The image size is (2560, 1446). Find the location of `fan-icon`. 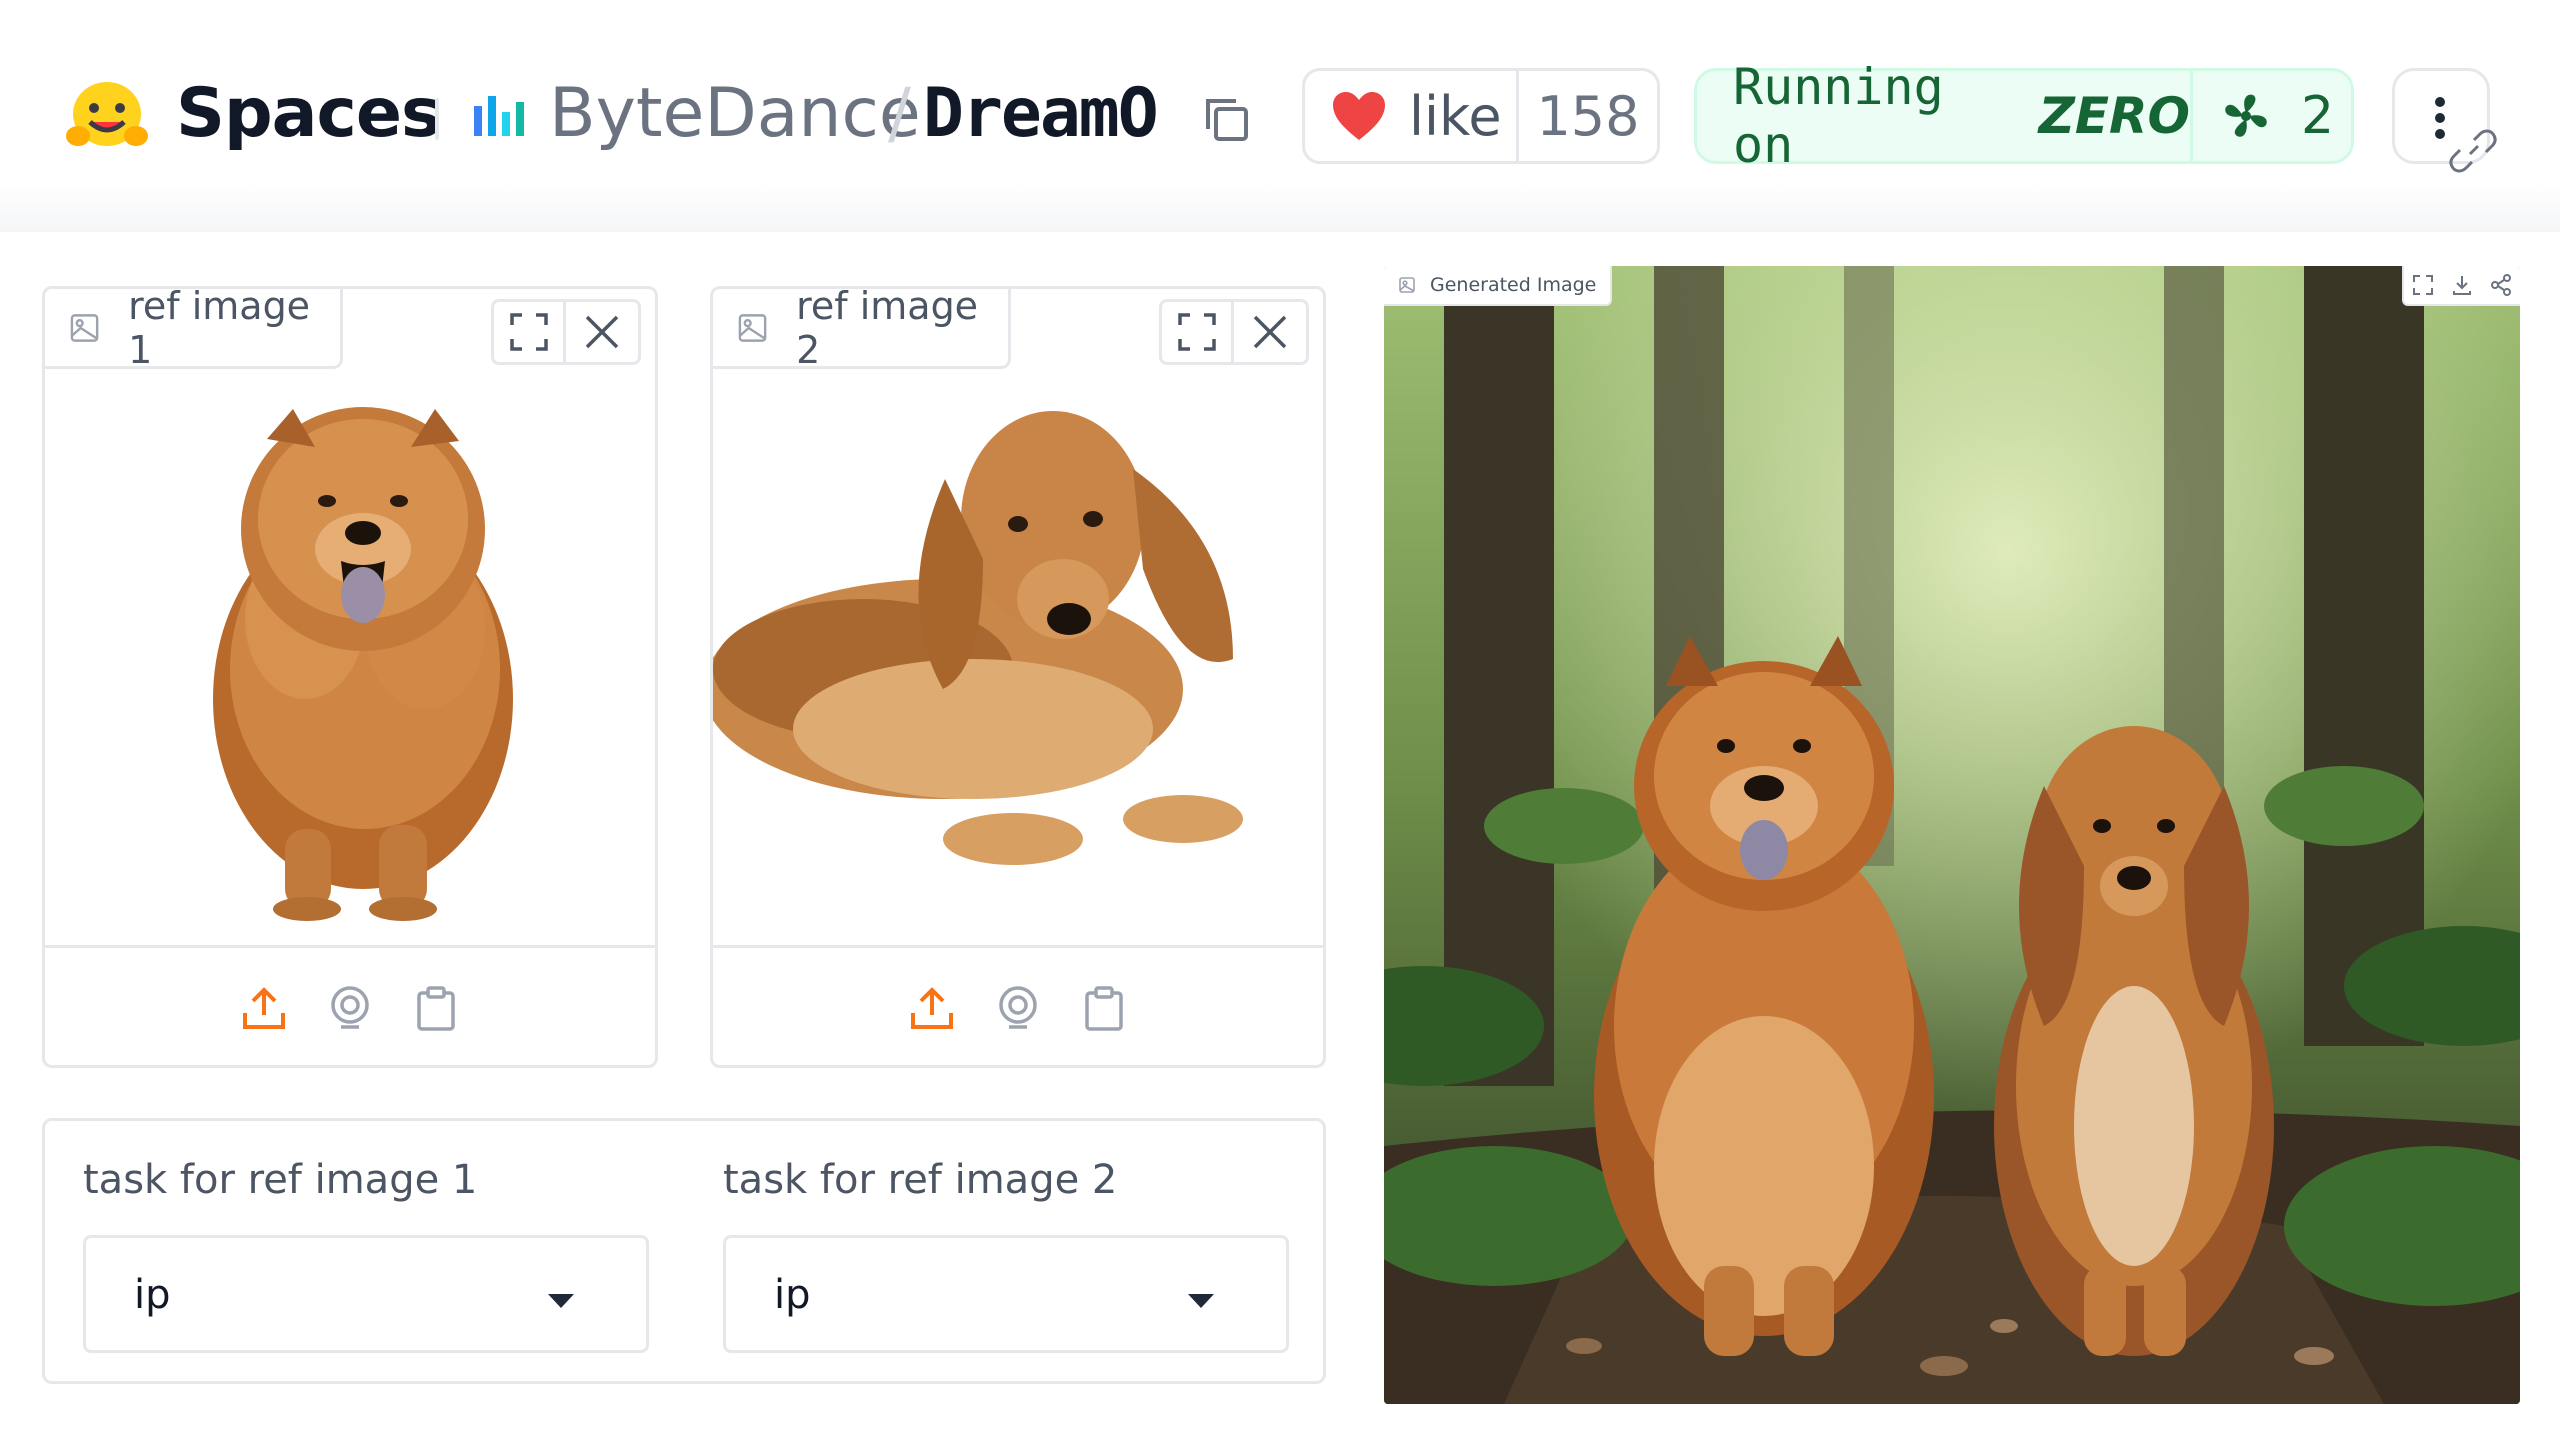

fan-icon is located at coordinates (2246, 115).